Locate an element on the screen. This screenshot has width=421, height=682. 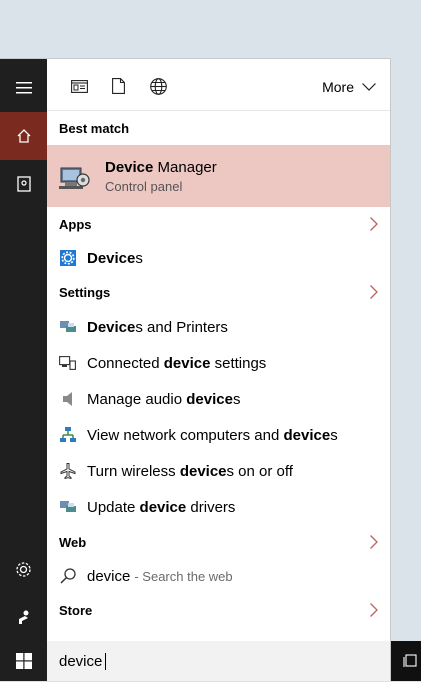
speaker-icon is located at coordinates (67, 399).